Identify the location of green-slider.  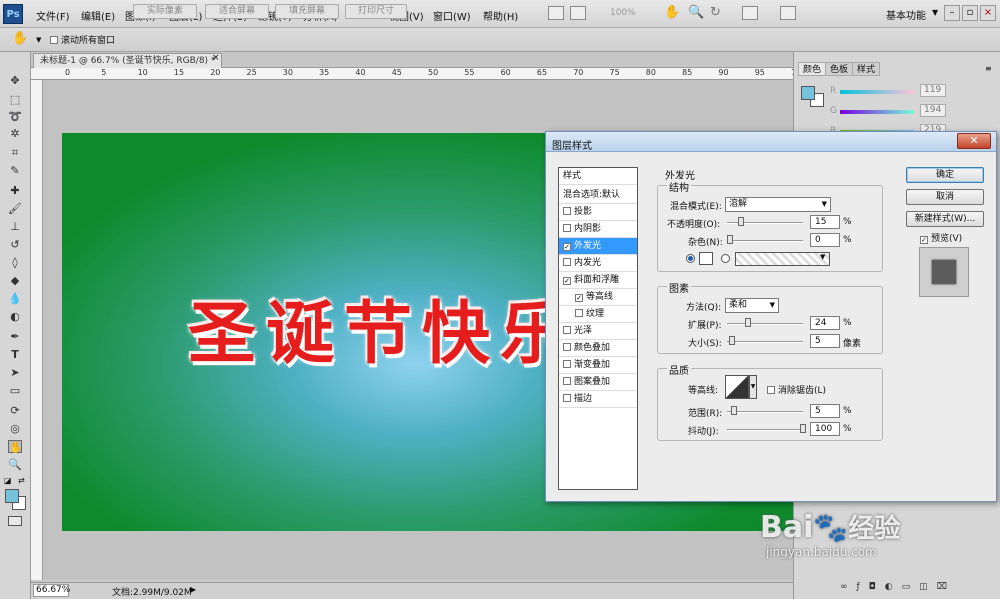
(877, 112).